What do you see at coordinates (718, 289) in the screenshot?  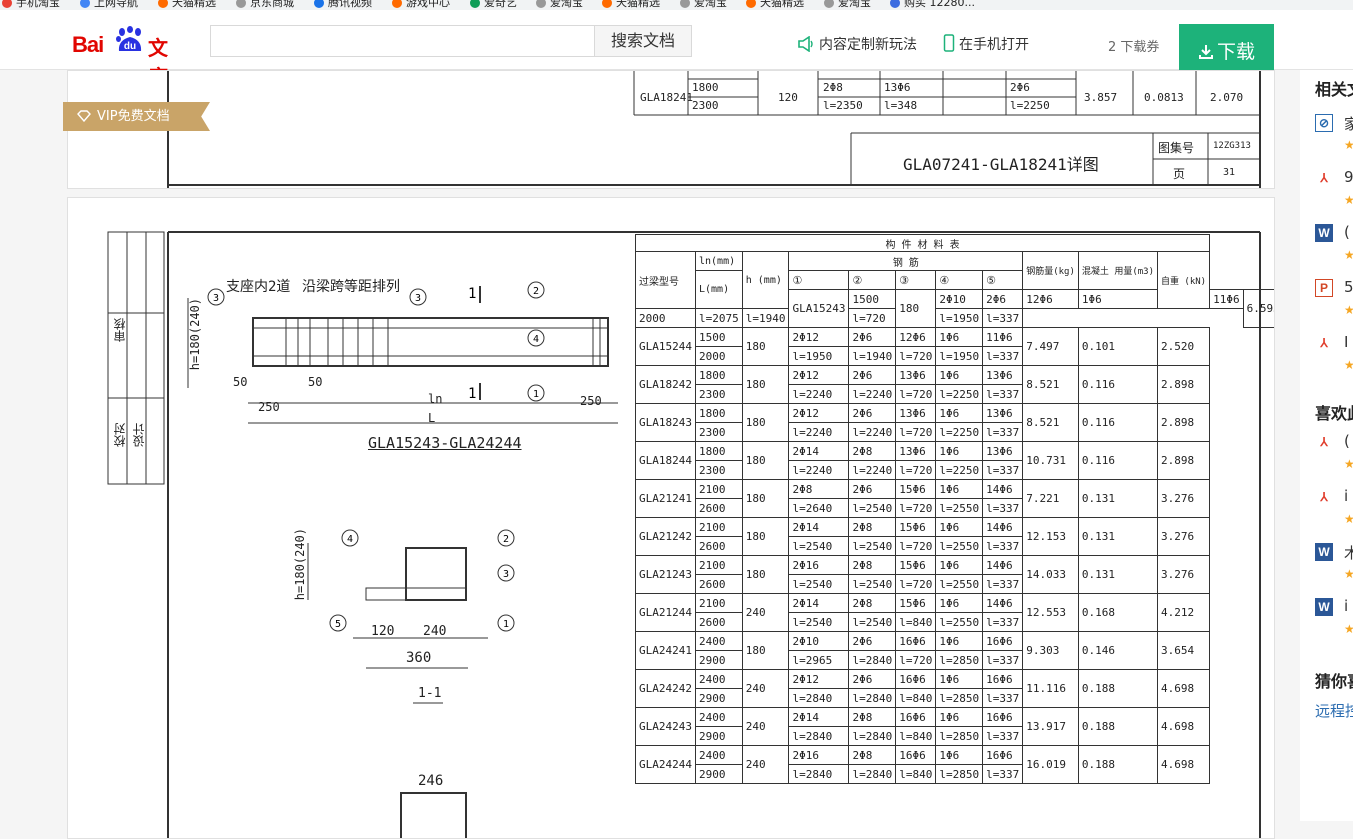 I see `header-L: L(mm)` at bounding box center [718, 289].